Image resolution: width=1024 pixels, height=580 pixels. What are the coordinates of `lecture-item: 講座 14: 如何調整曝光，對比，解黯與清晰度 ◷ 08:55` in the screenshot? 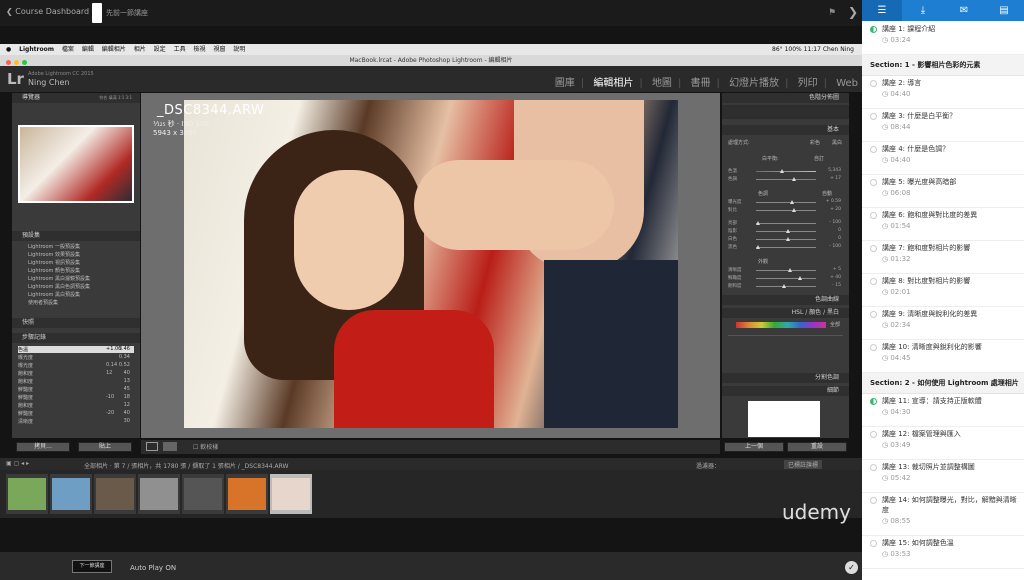 It's located at (943, 514).